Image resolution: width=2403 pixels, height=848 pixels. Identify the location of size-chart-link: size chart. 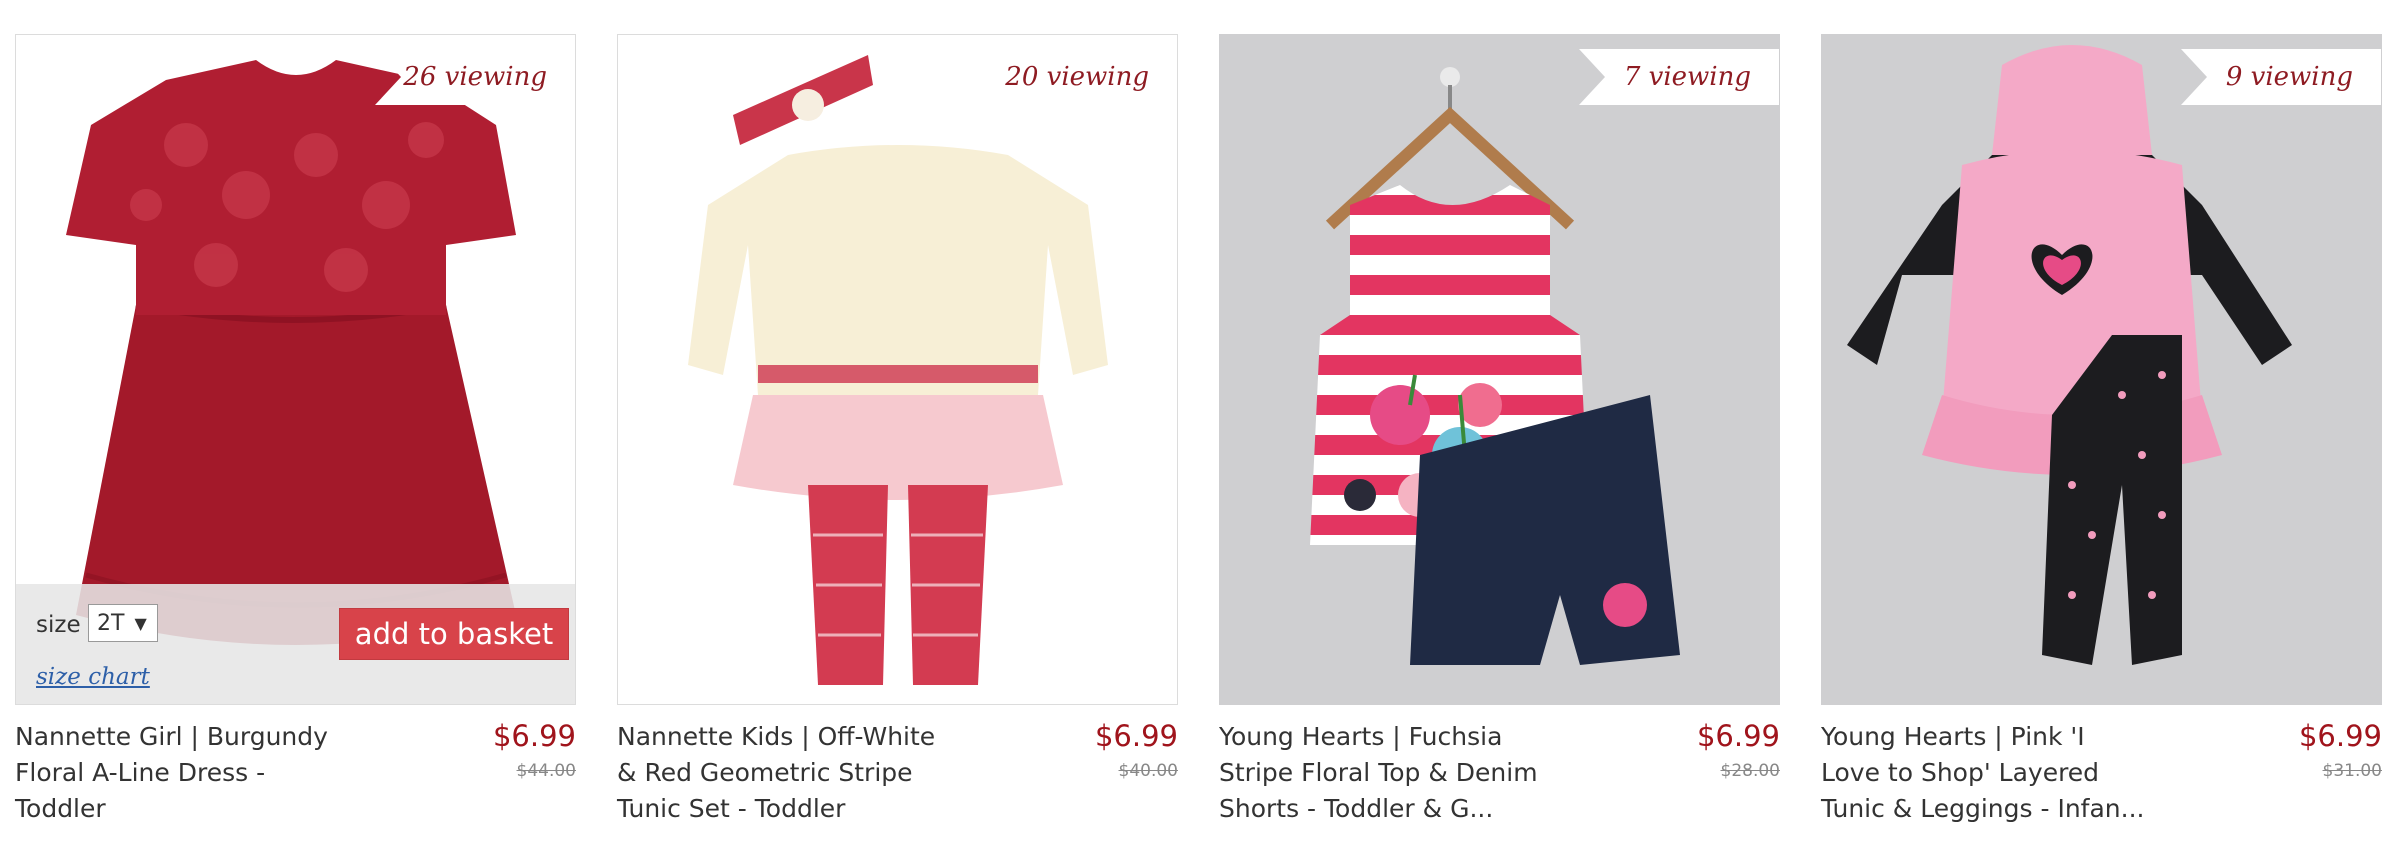
(93, 677).